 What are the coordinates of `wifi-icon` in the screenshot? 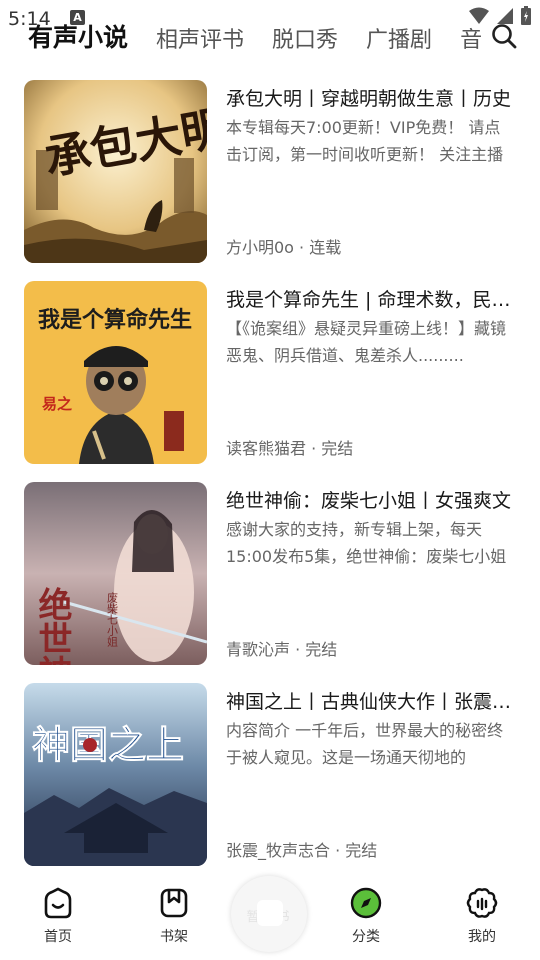 It's located at (479, 18).